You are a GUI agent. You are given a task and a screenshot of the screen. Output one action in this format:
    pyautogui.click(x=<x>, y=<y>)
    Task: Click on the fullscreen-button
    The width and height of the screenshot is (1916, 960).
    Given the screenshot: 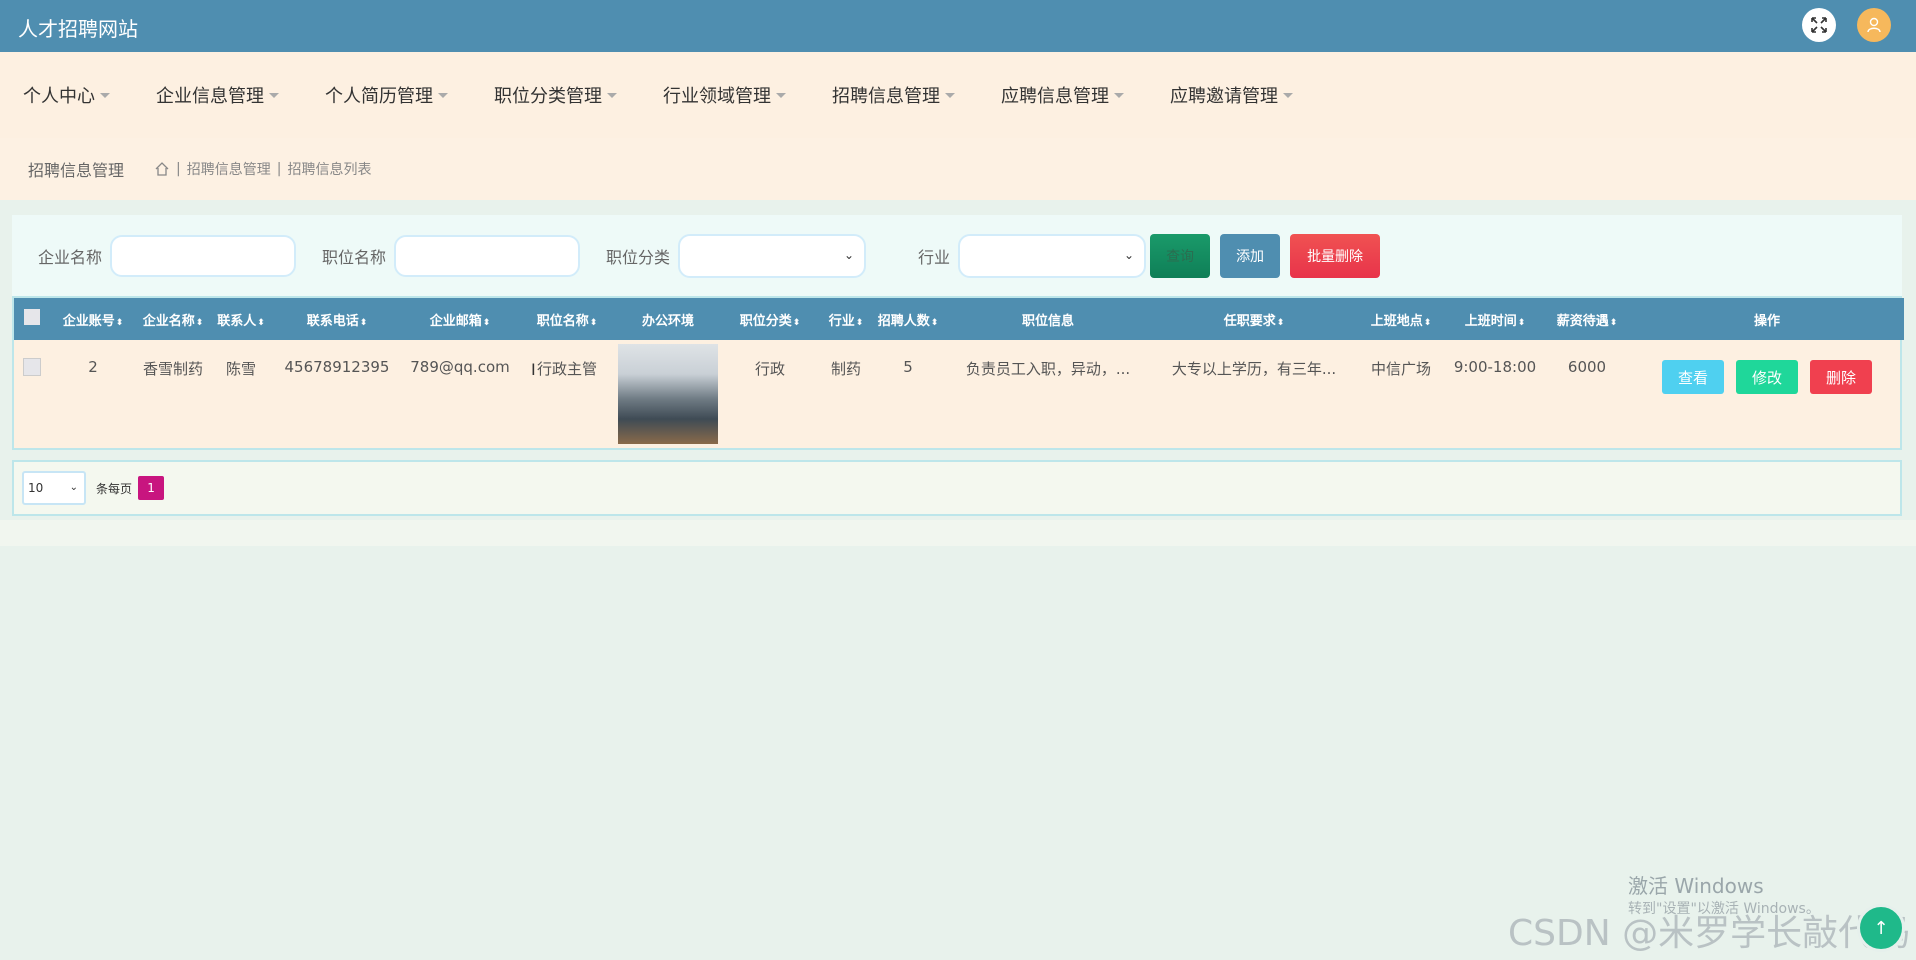 What is the action you would take?
    pyautogui.click(x=1819, y=25)
    